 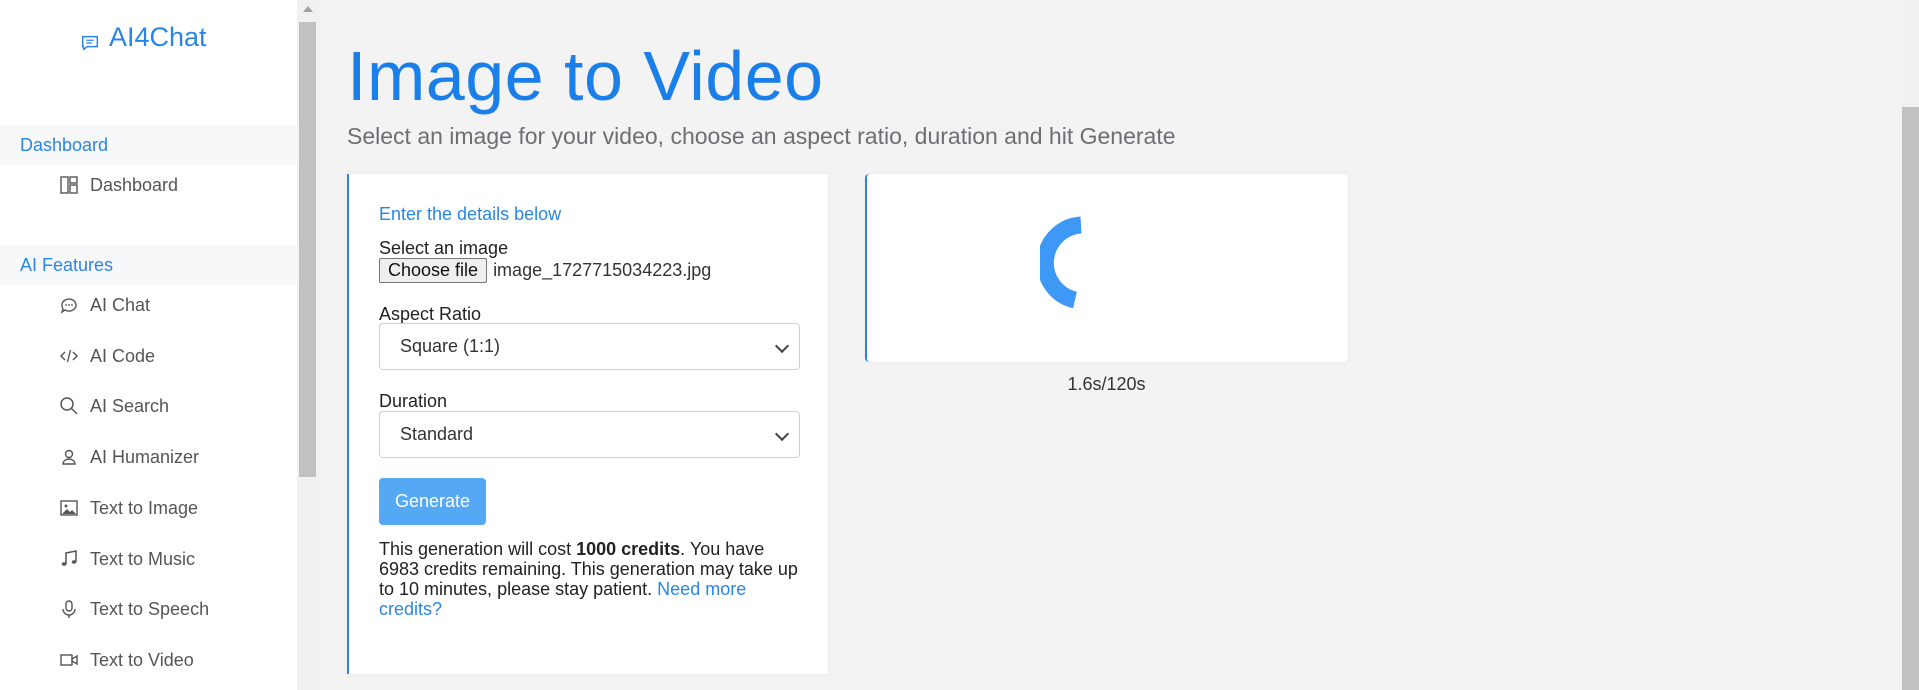 What do you see at coordinates (69, 660) in the screenshot?
I see `video-icon` at bounding box center [69, 660].